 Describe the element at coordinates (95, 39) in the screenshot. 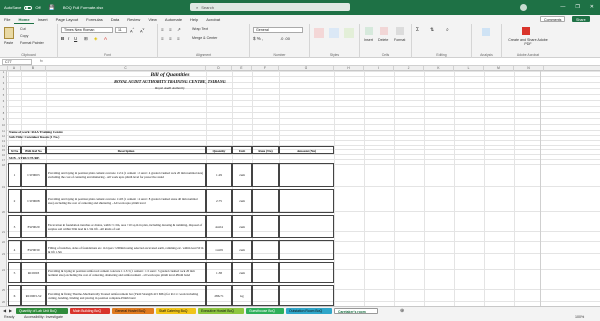

I see `fill-color-icon: ◈` at that location.